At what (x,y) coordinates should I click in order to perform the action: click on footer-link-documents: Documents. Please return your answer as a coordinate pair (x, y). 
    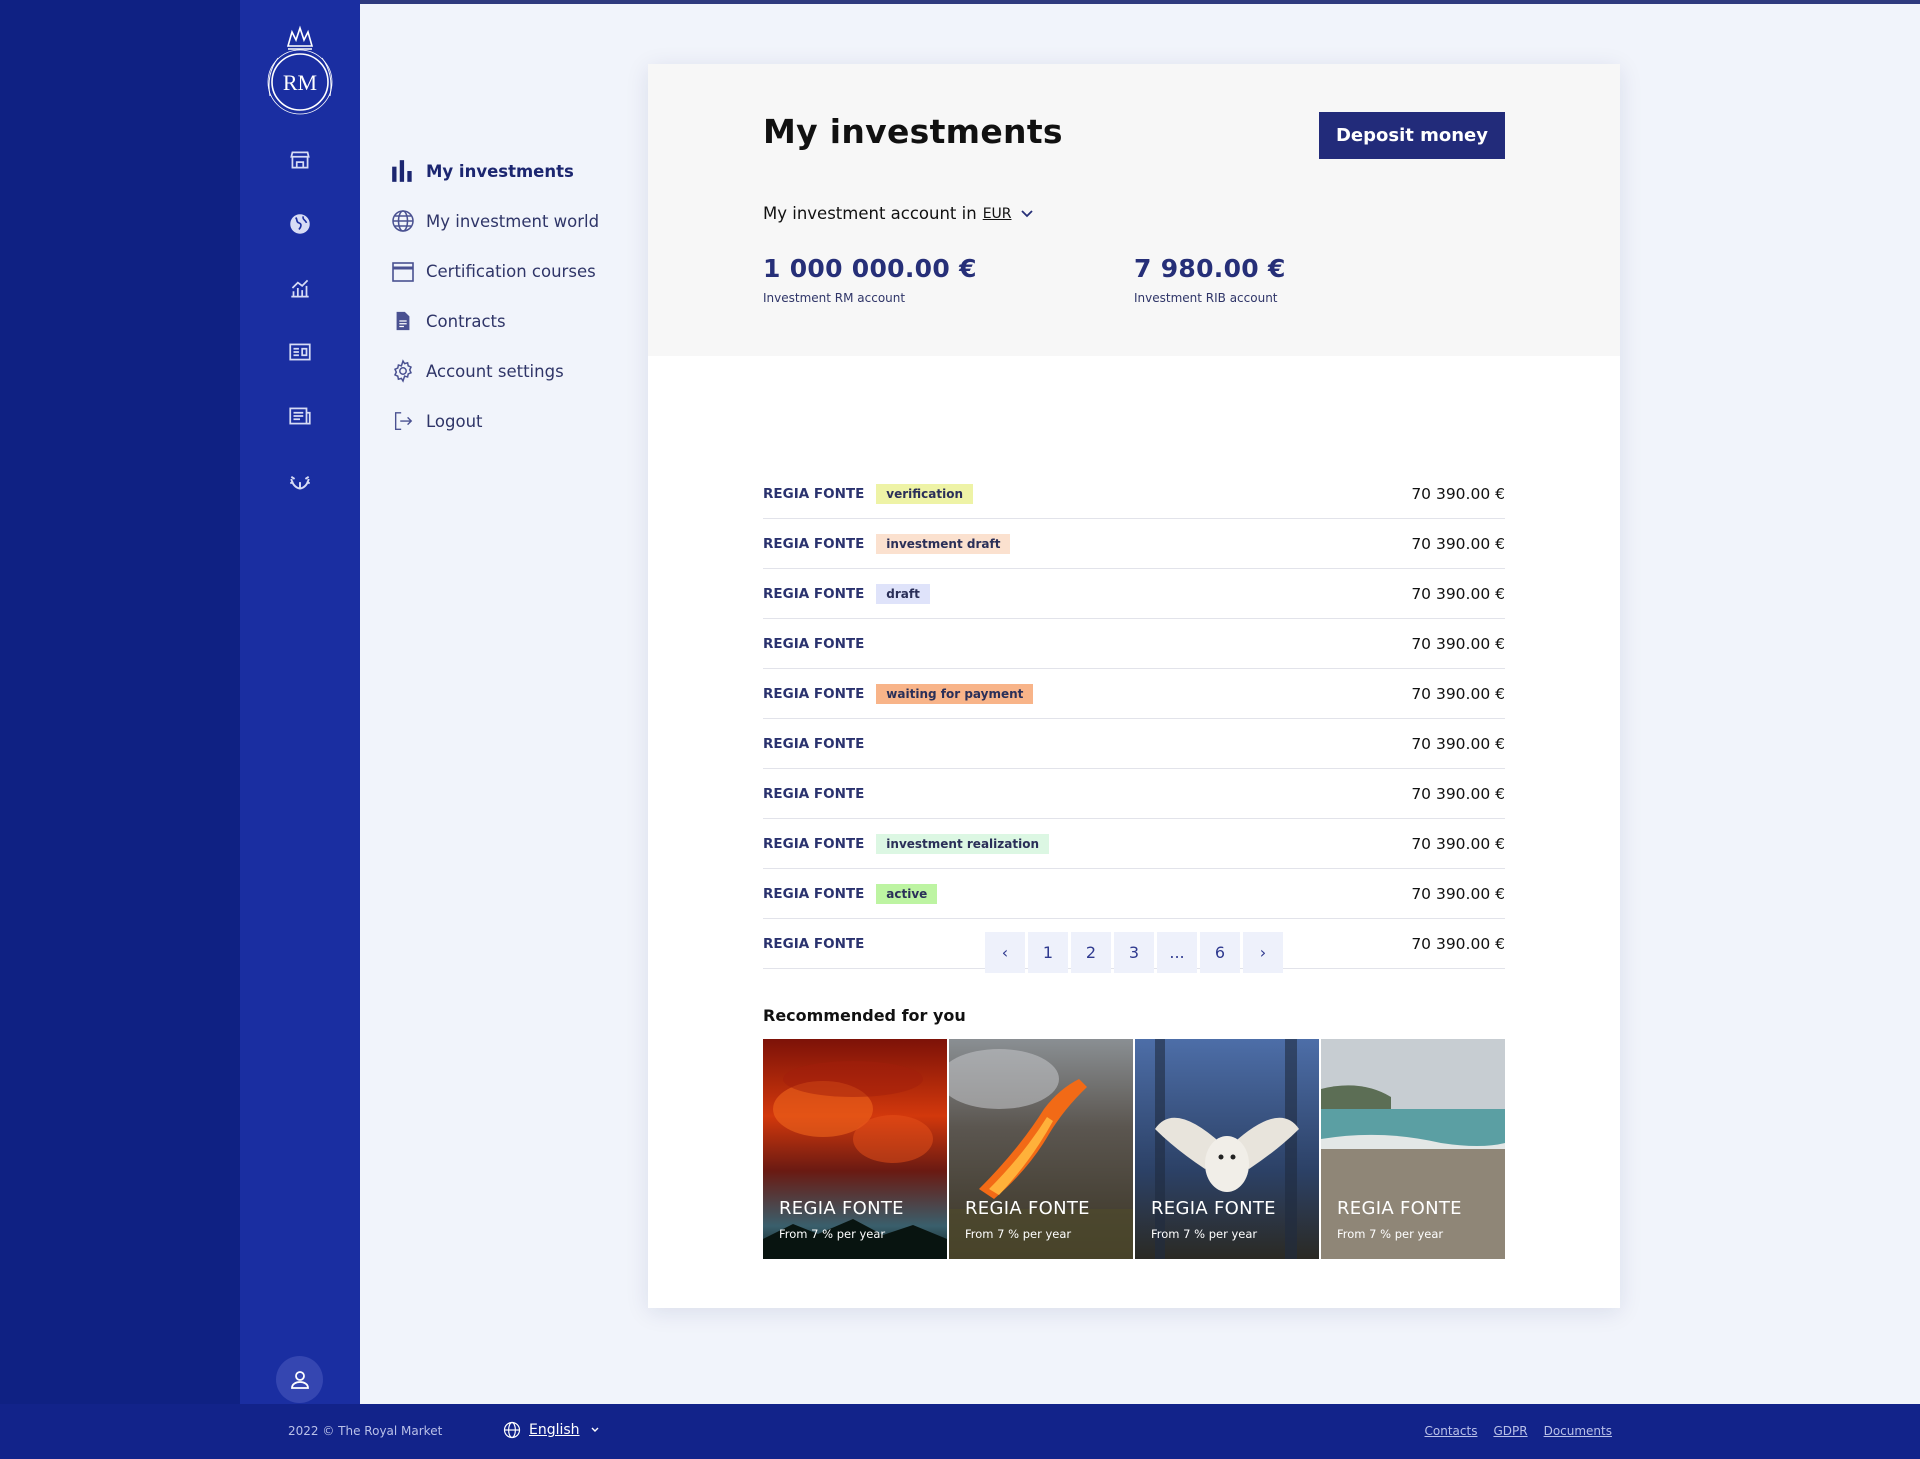
    Looking at the image, I should click on (1578, 1431).